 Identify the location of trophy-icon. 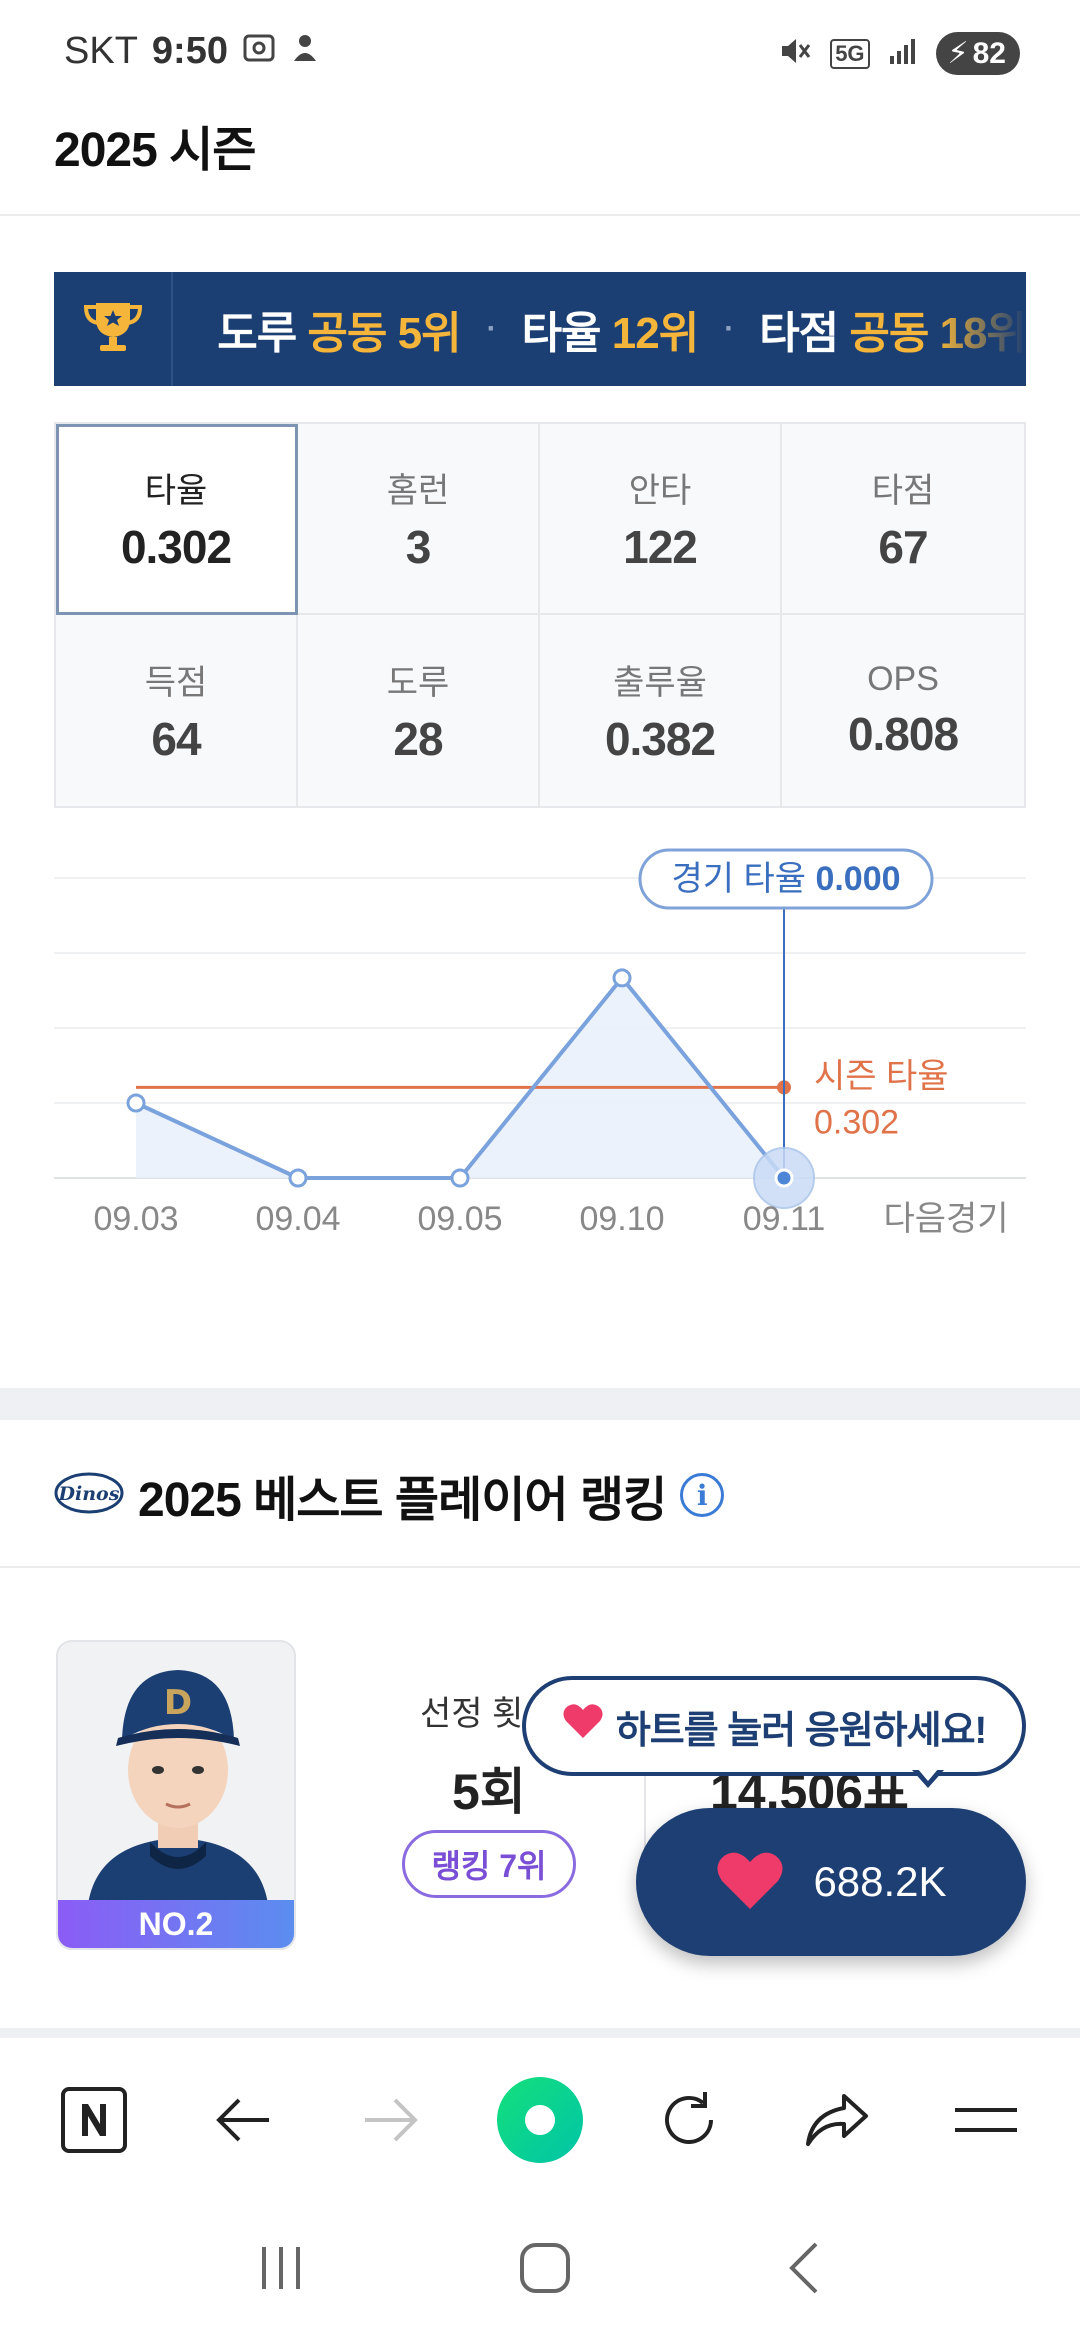
(113, 329).